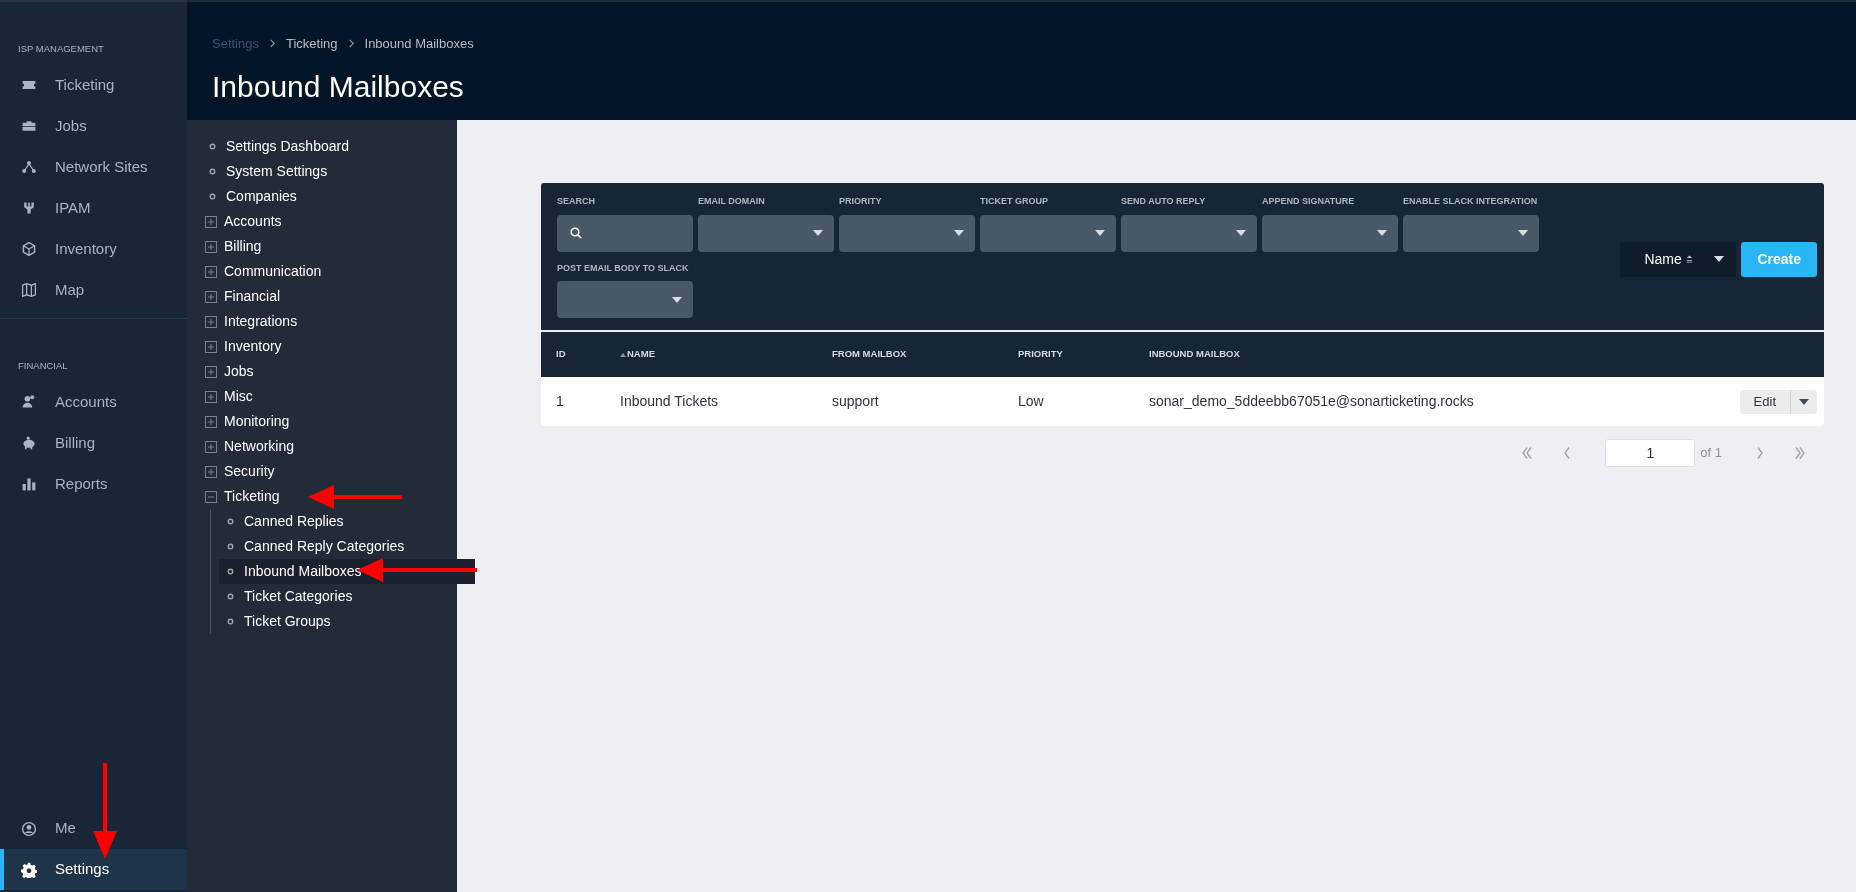 The height and width of the screenshot is (892, 1856). What do you see at coordinates (93, 249) in the screenshot?
I see `nav-item: Inventory` at bounding box center [93, 249].